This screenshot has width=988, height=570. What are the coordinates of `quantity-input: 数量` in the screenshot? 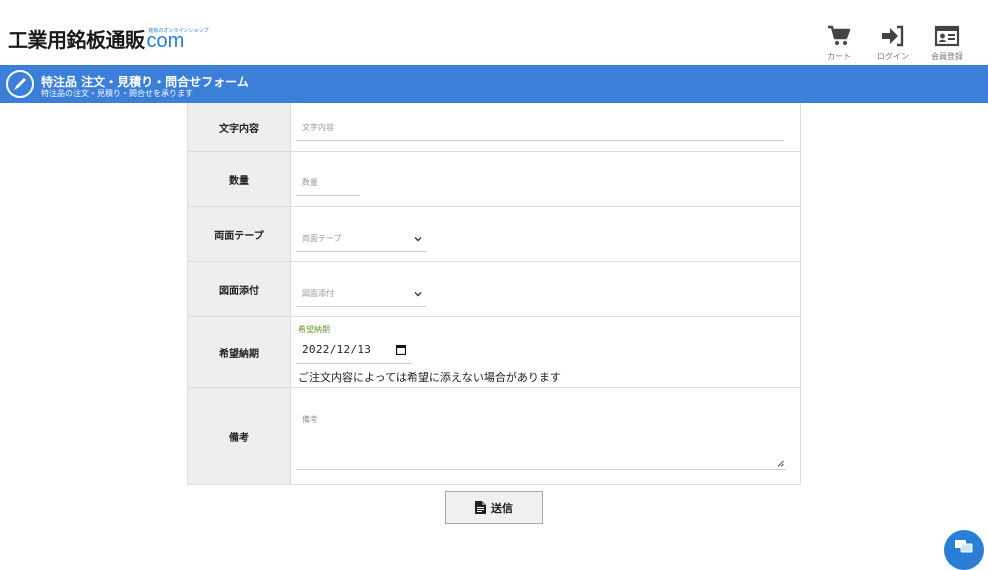 It's located at (328, 183).